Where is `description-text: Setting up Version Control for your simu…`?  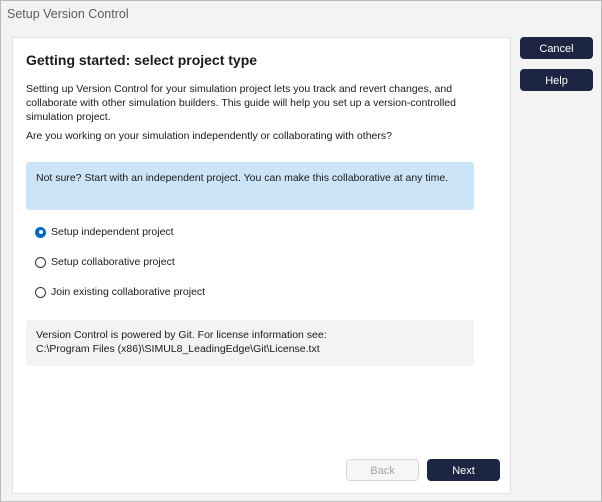 description-text: Setting up Version Control for your simu… is located at coordinates (261, 103).